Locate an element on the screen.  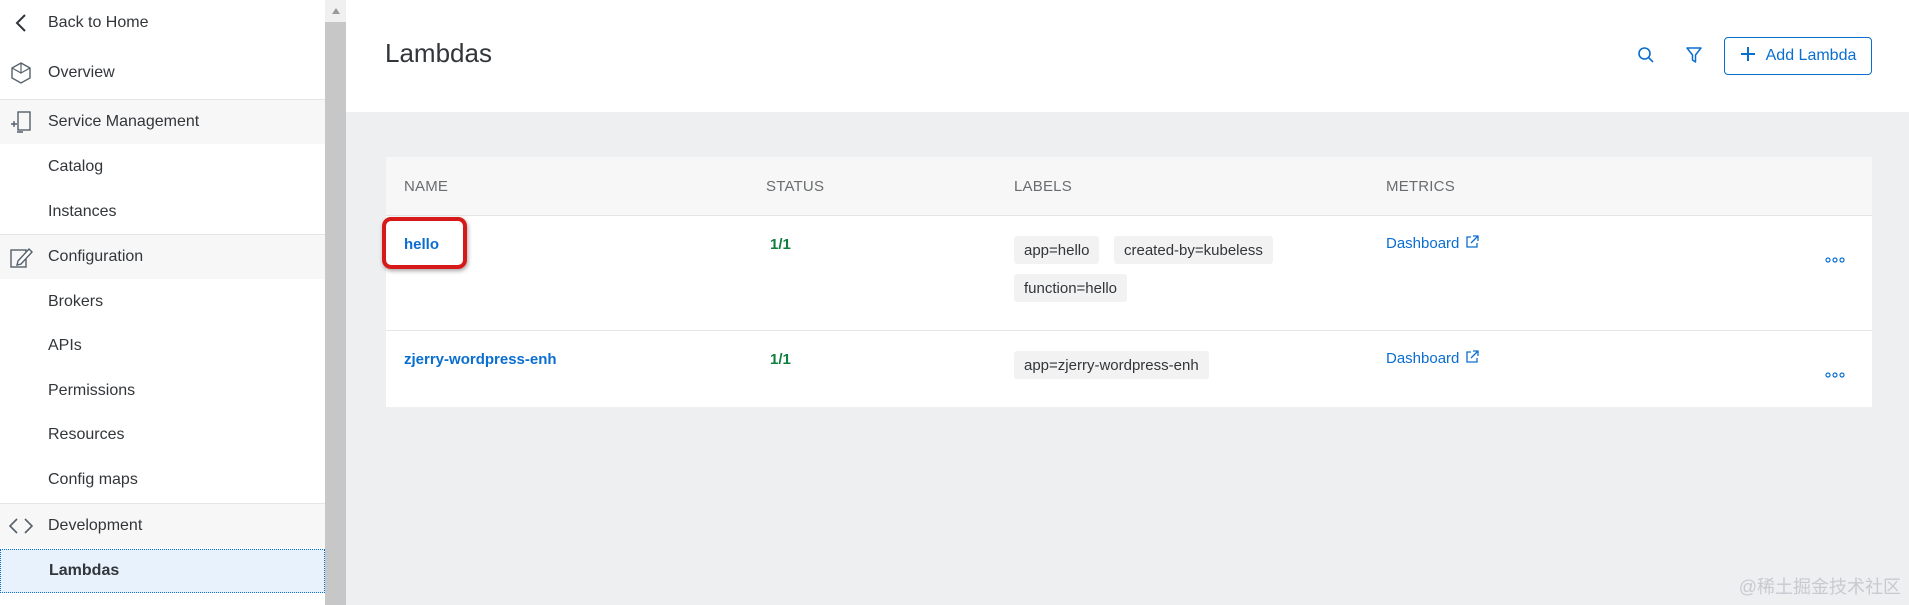
sidebar-item-label: Development is located at coordinates (95, 525).